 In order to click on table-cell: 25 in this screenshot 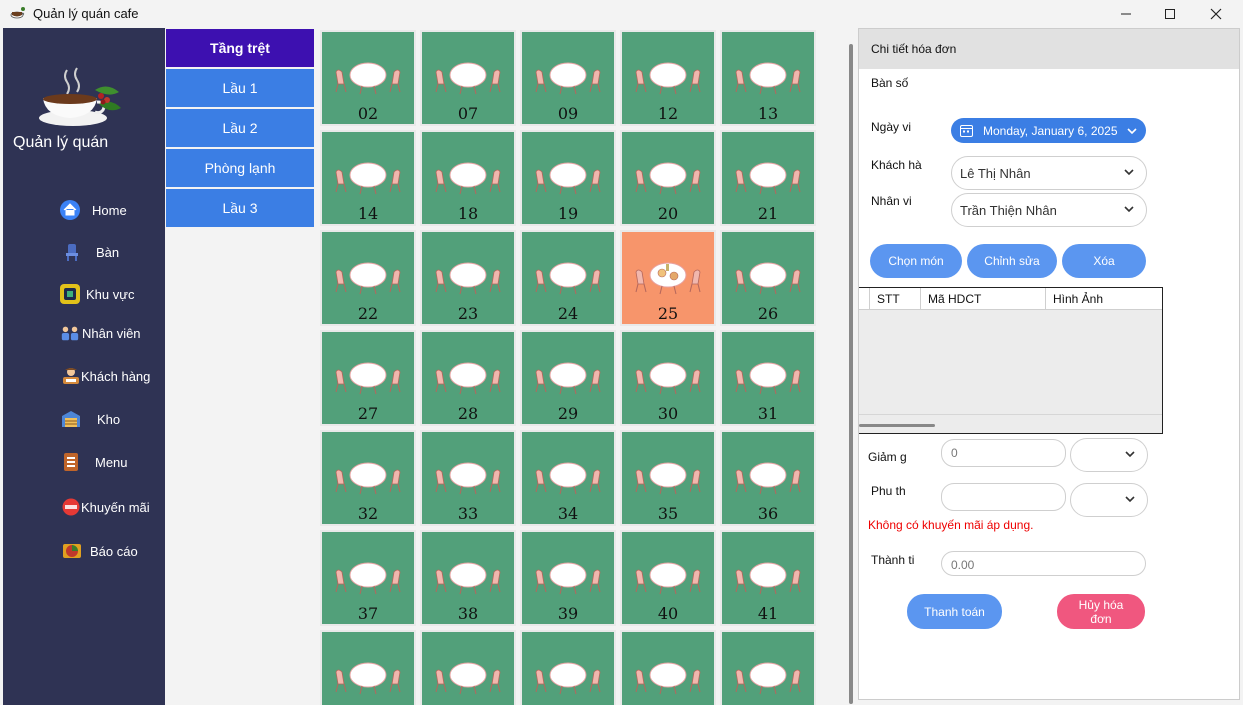, I will do `click(668, 278)`.